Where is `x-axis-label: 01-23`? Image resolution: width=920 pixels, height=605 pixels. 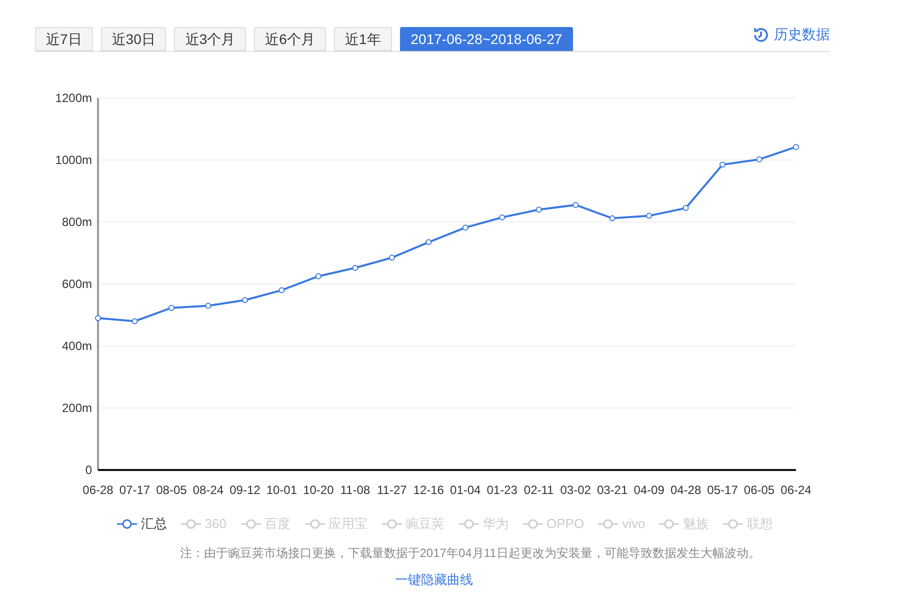
x-axis-label: 01-23 is located at coordinates (502, 490).